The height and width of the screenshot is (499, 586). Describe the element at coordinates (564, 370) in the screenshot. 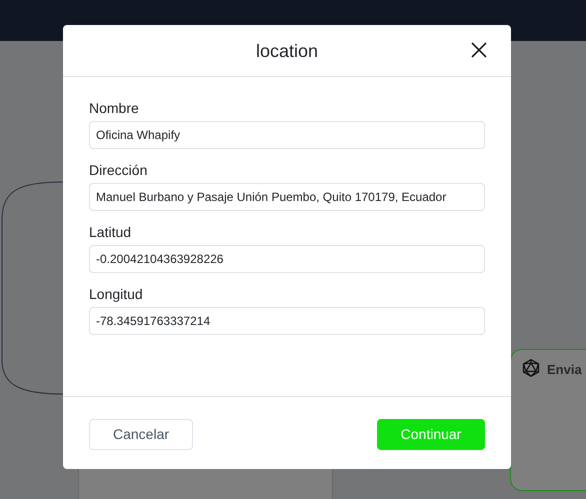

I see `node-title: Envia` at that location.